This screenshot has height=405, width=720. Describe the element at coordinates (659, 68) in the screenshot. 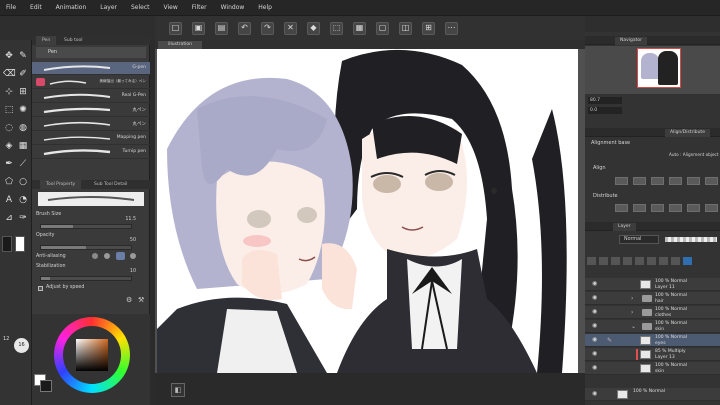

I see `navigator-thumbnail` at that location.